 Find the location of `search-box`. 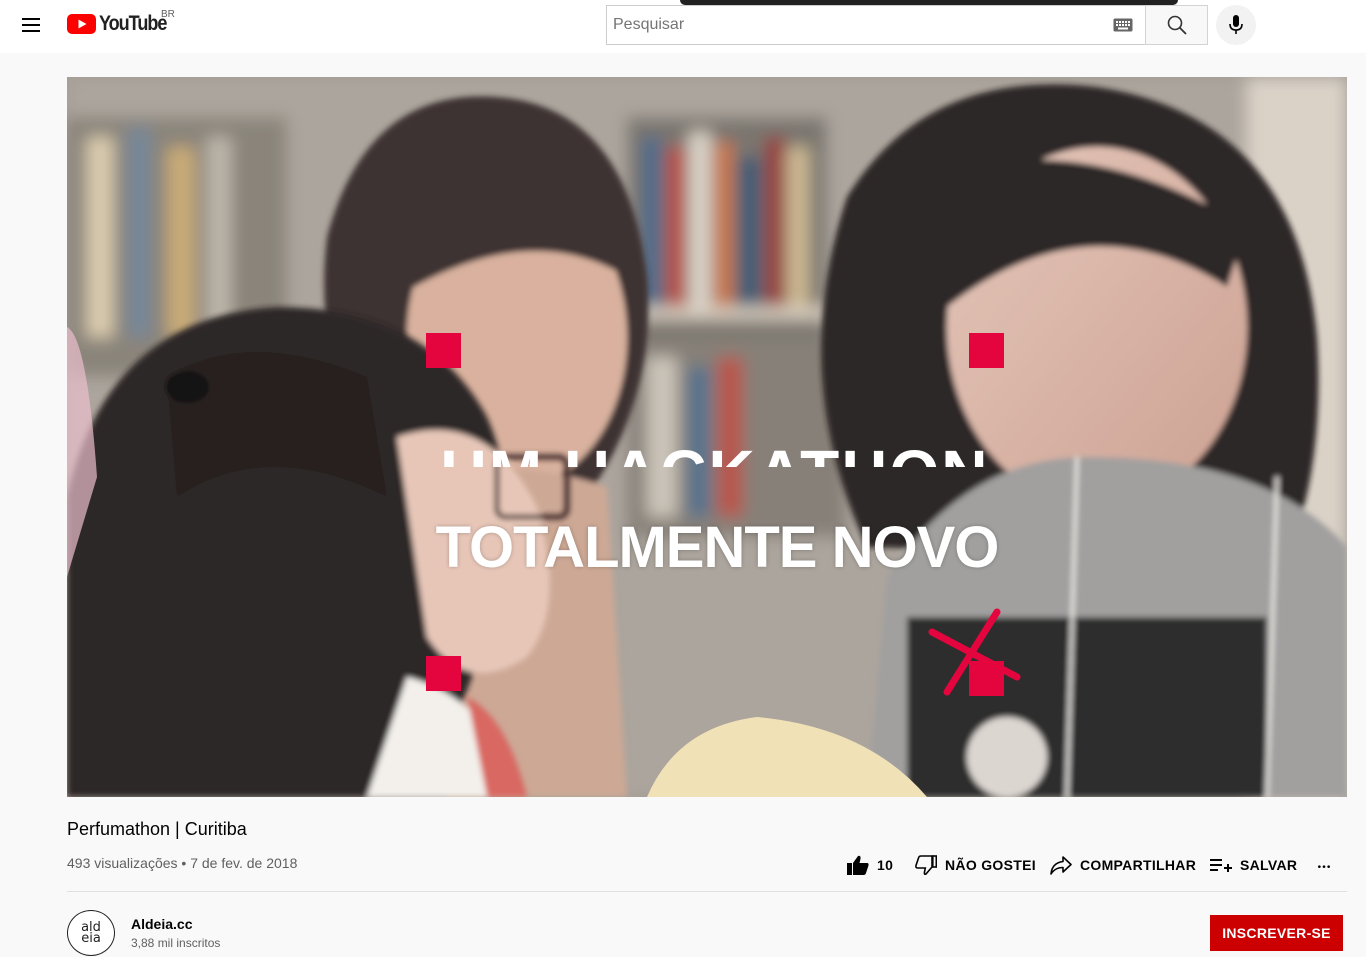

search-box is located at coordinates (875, 25).